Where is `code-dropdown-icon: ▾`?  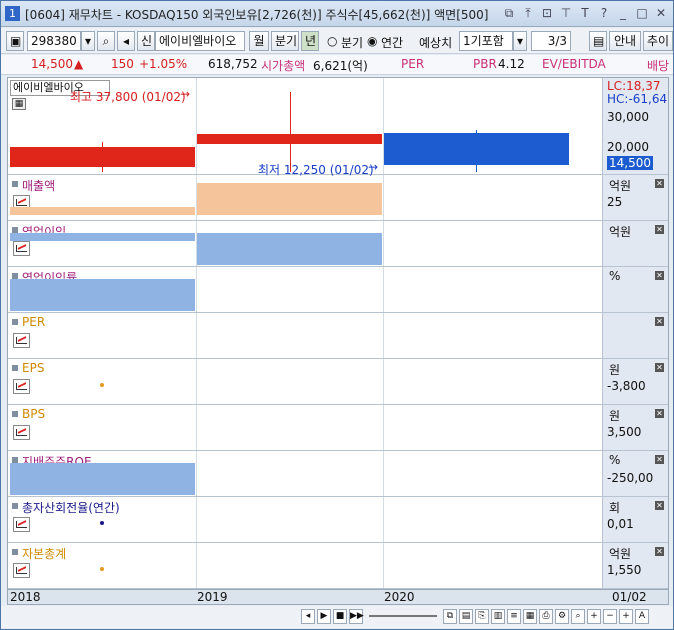 code-dropdown-icon: ▾ is located at coordinates (88, 41).